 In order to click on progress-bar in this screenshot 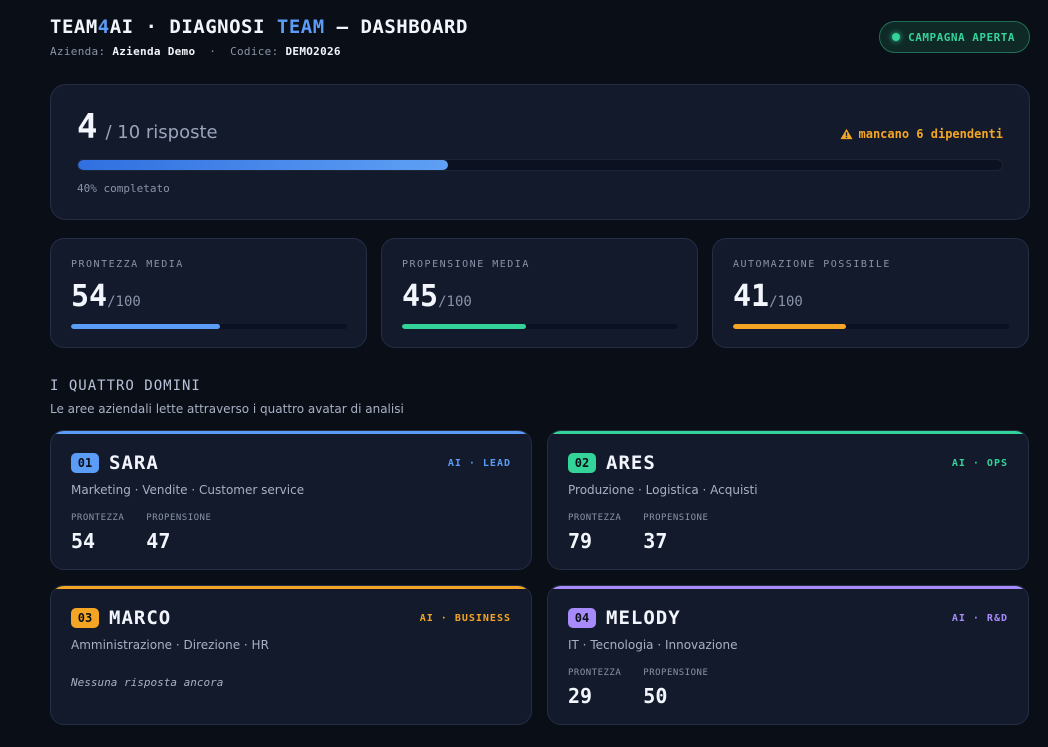, I will do `click(540, 165)`.